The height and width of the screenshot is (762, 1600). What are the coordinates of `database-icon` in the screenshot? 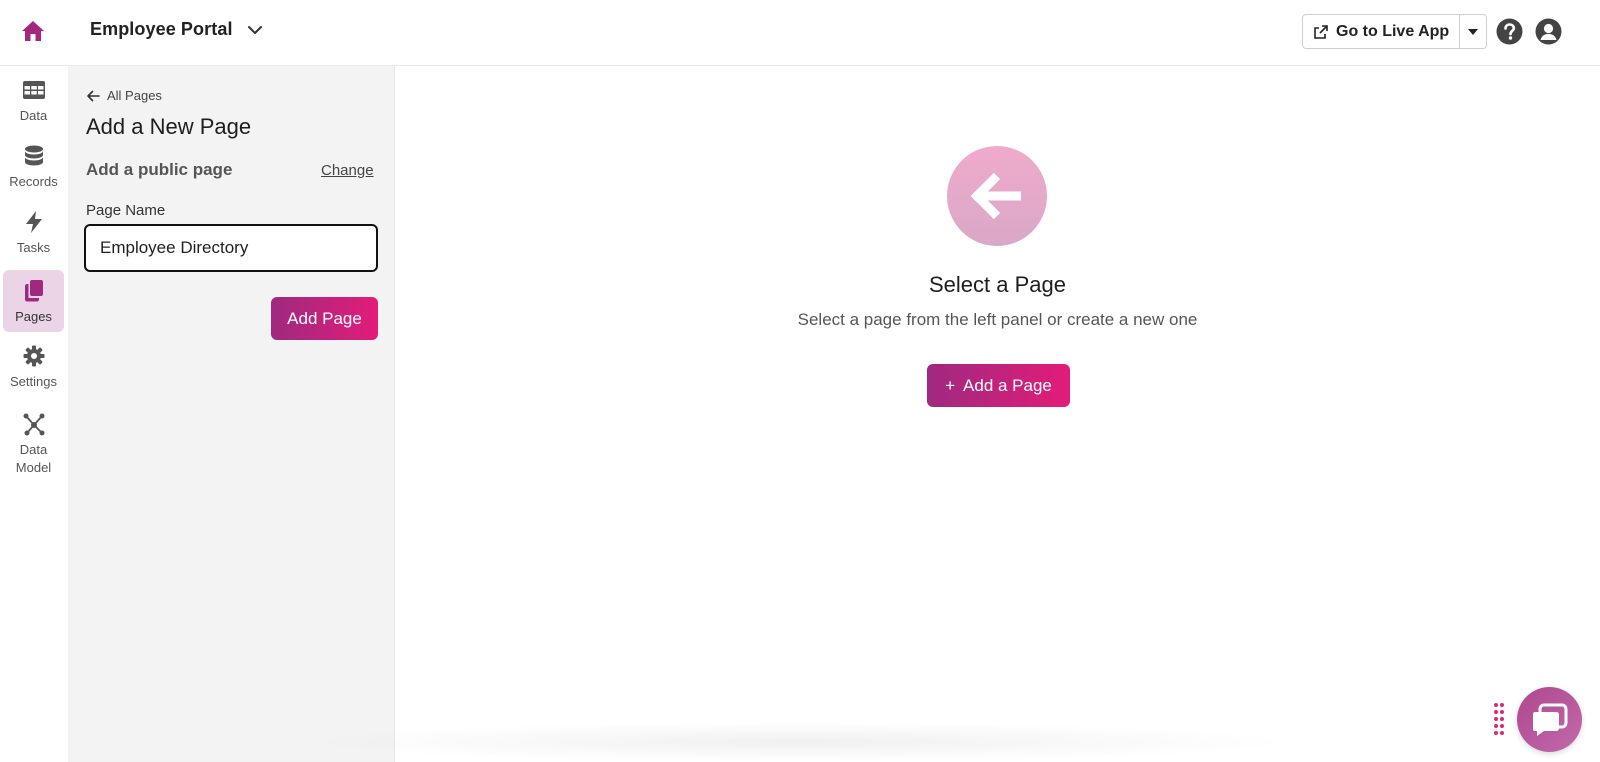 It's located at (33, 155).